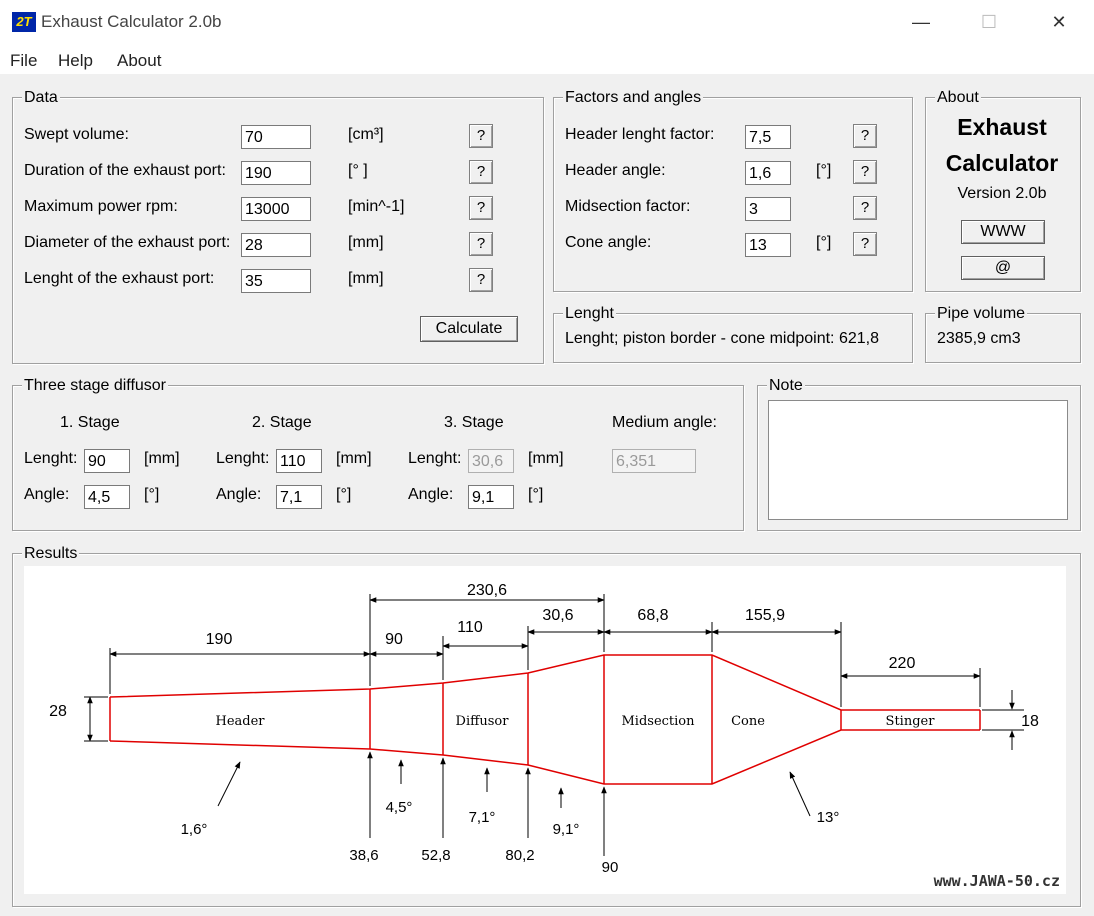 The height and width of the screenshot is (916, 1094). What do you see at coordinates (514, 803) in the screenshot?
I see `pointer-arrows` at bounding box center [514, 803].